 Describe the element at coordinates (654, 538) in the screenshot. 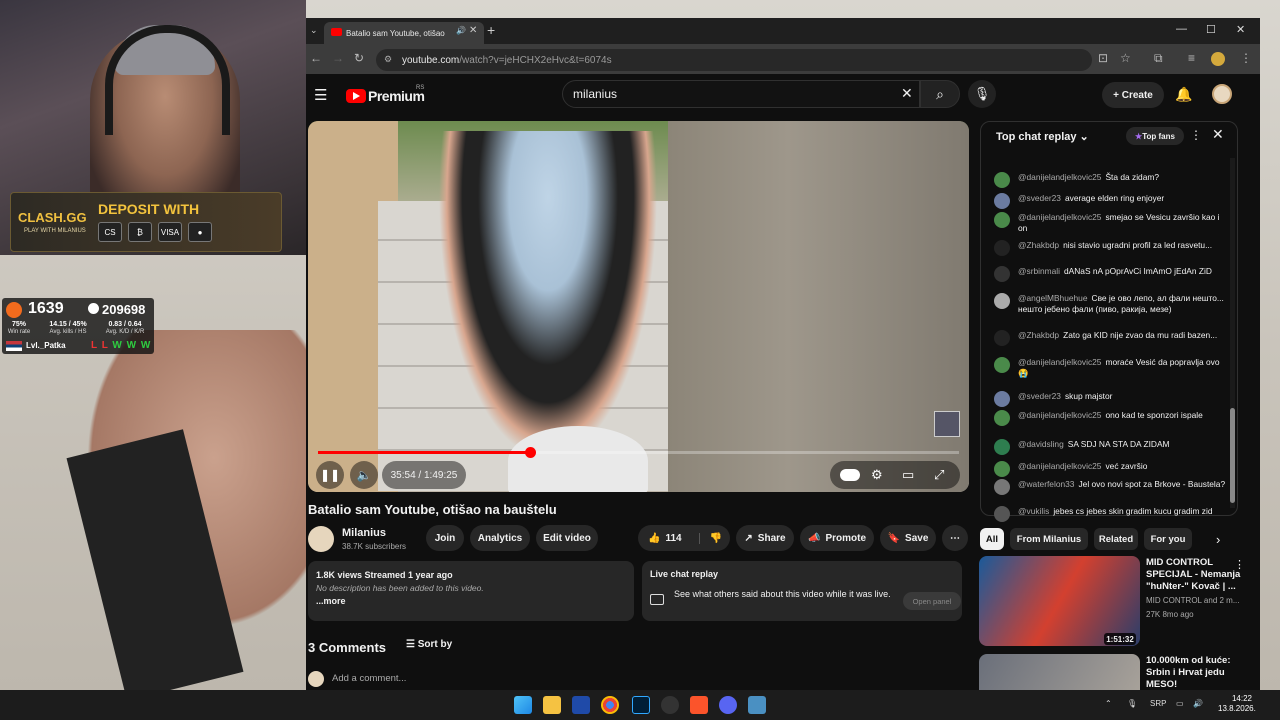

I see `thumbs-up-icon: 👍` at that location.